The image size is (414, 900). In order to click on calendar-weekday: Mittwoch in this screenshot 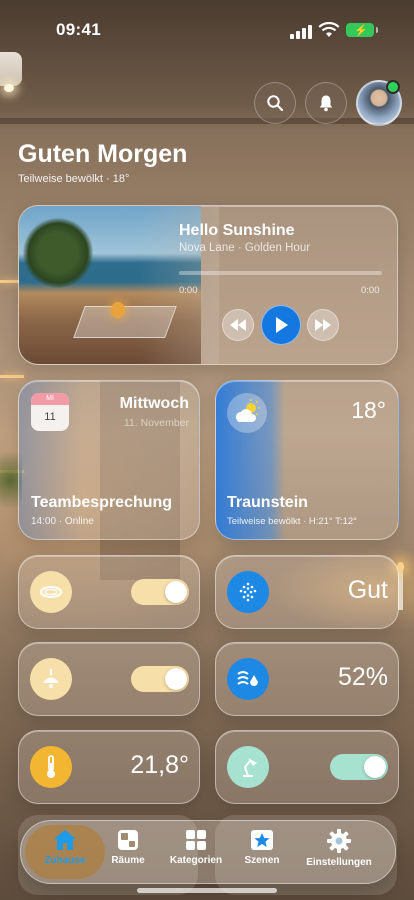, I will do `click(154, 403)`.